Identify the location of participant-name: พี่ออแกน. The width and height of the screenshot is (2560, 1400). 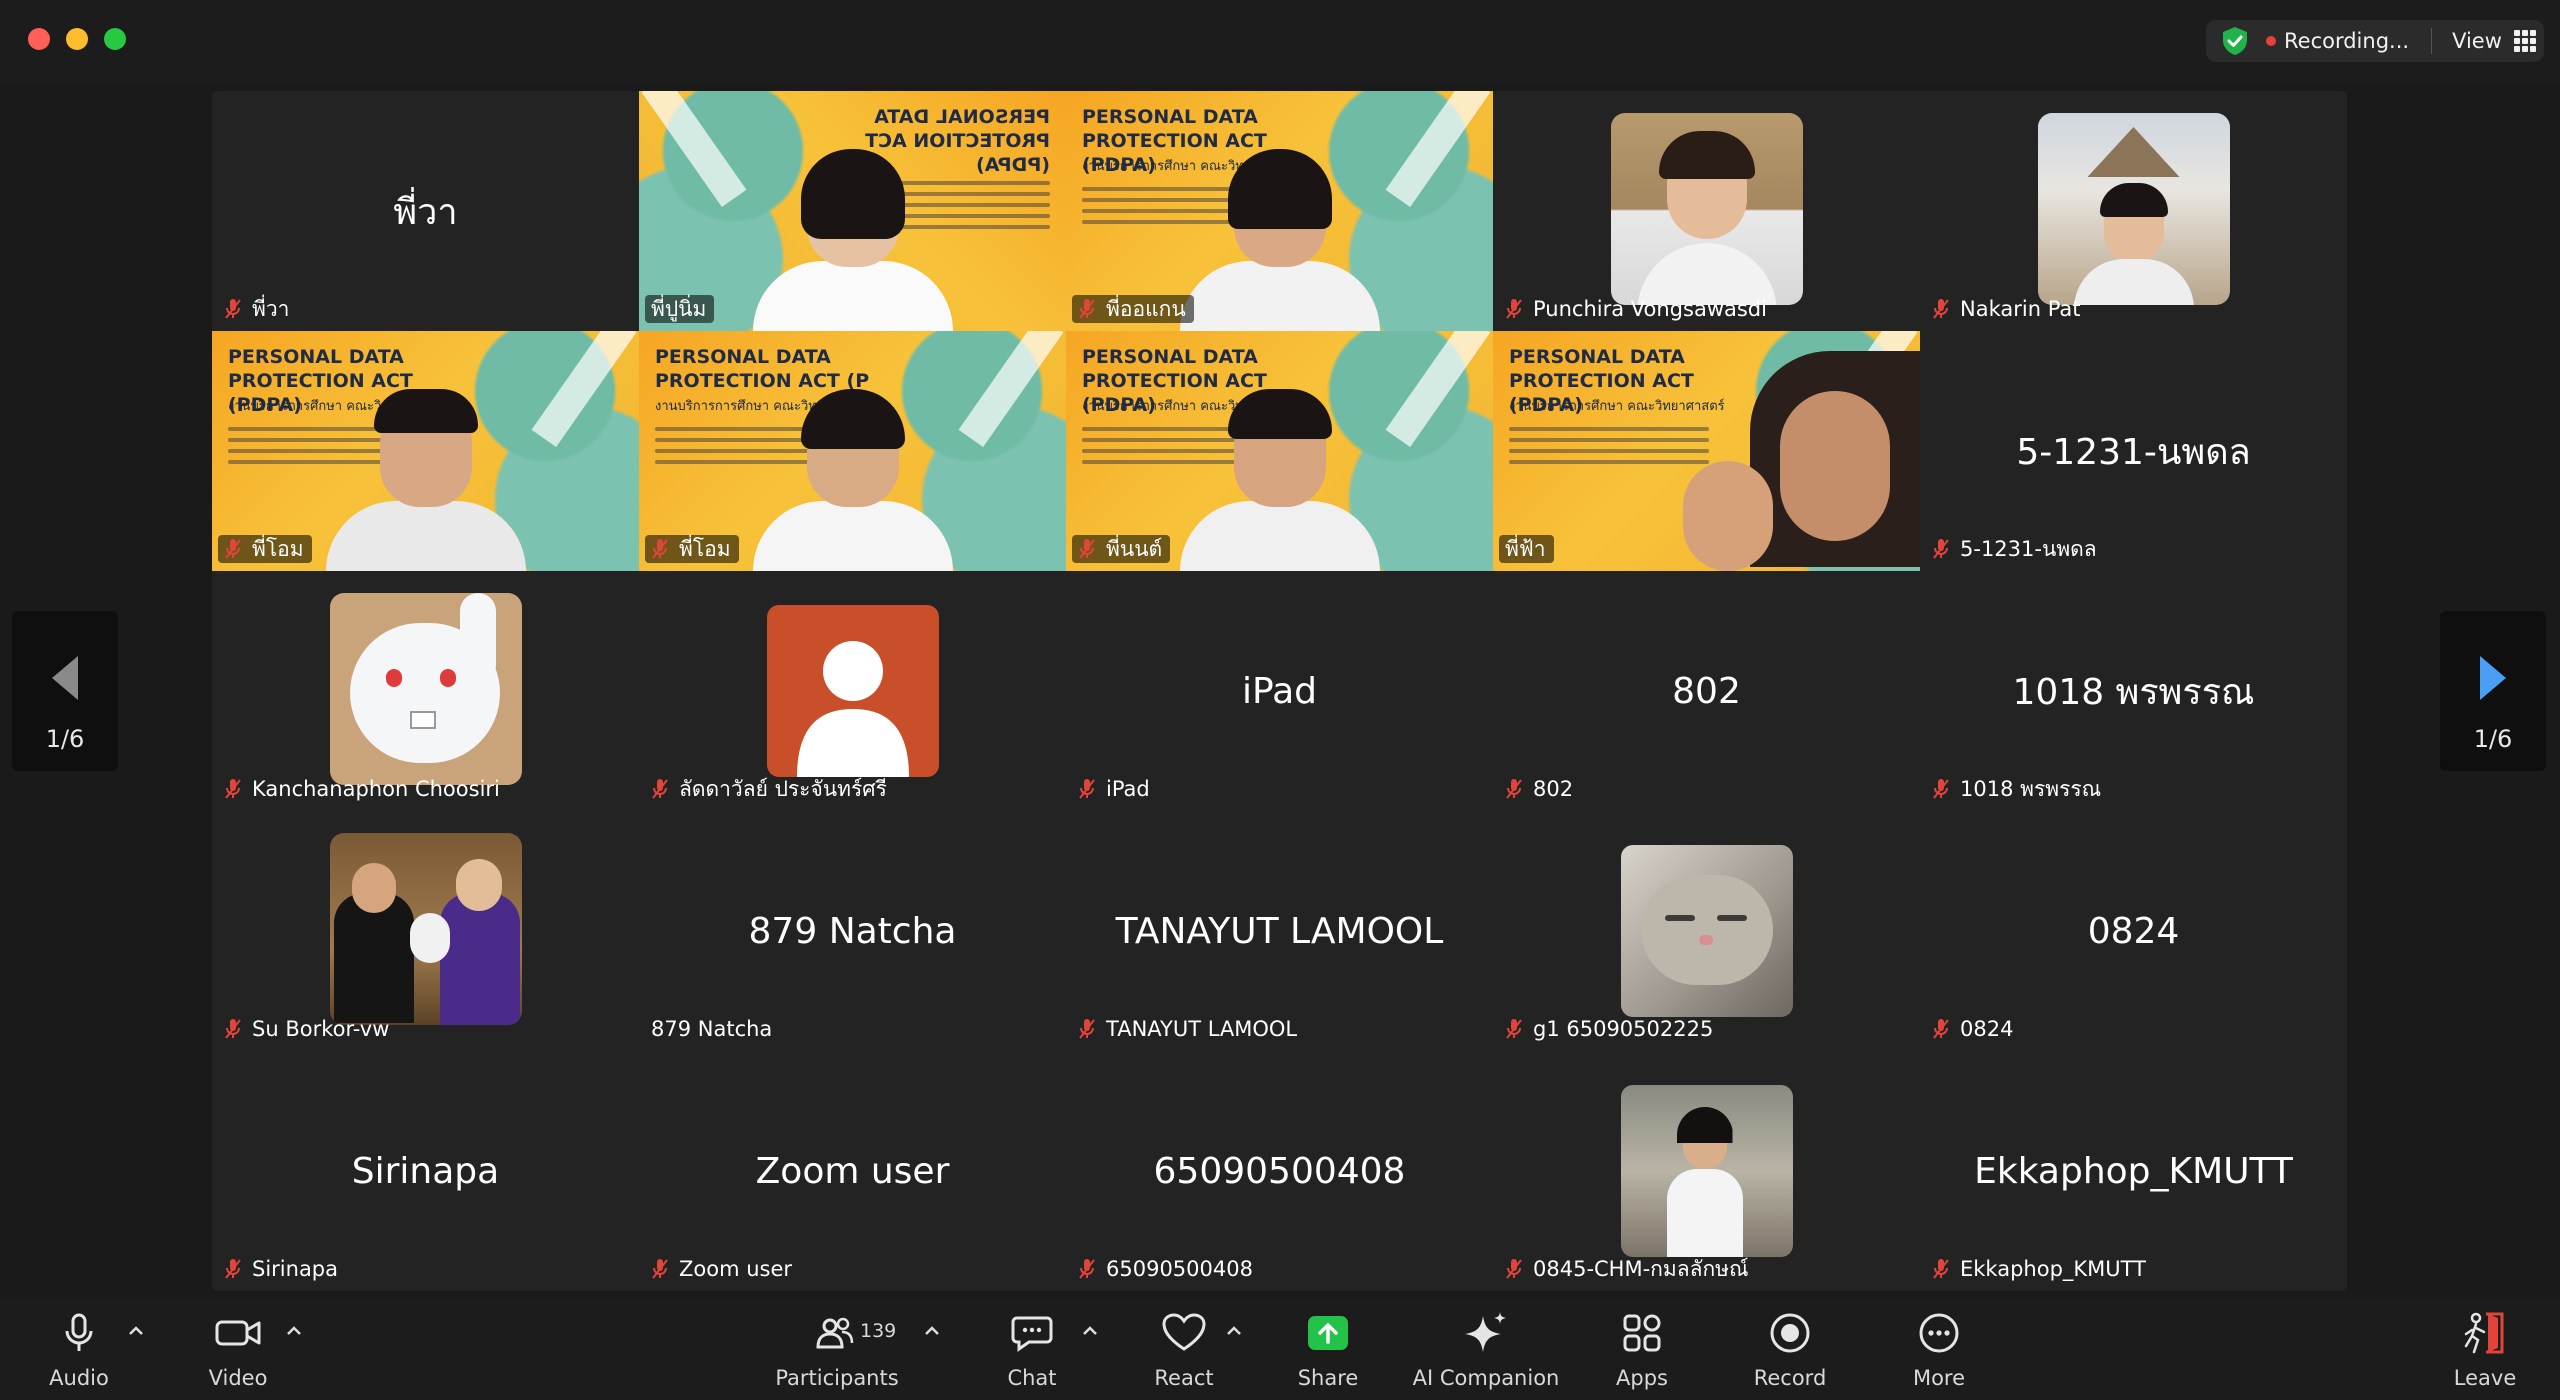
(1146, 308).